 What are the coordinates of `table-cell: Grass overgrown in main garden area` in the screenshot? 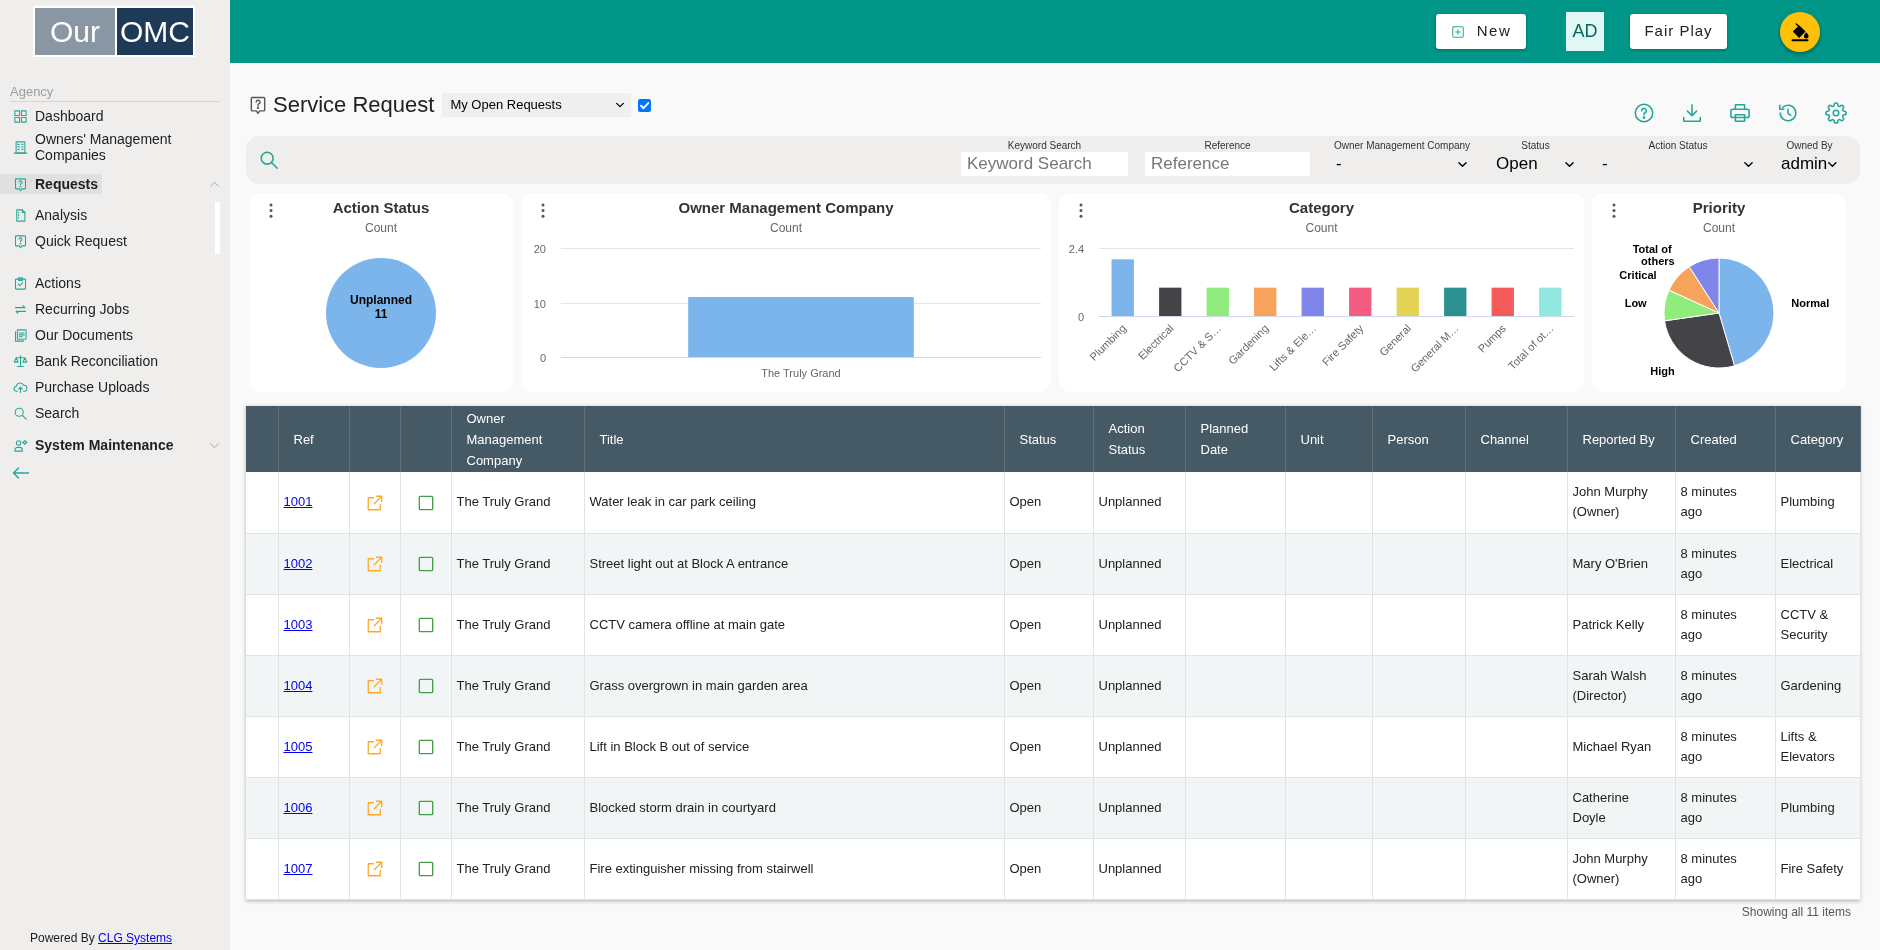 It's located at (794, 685).